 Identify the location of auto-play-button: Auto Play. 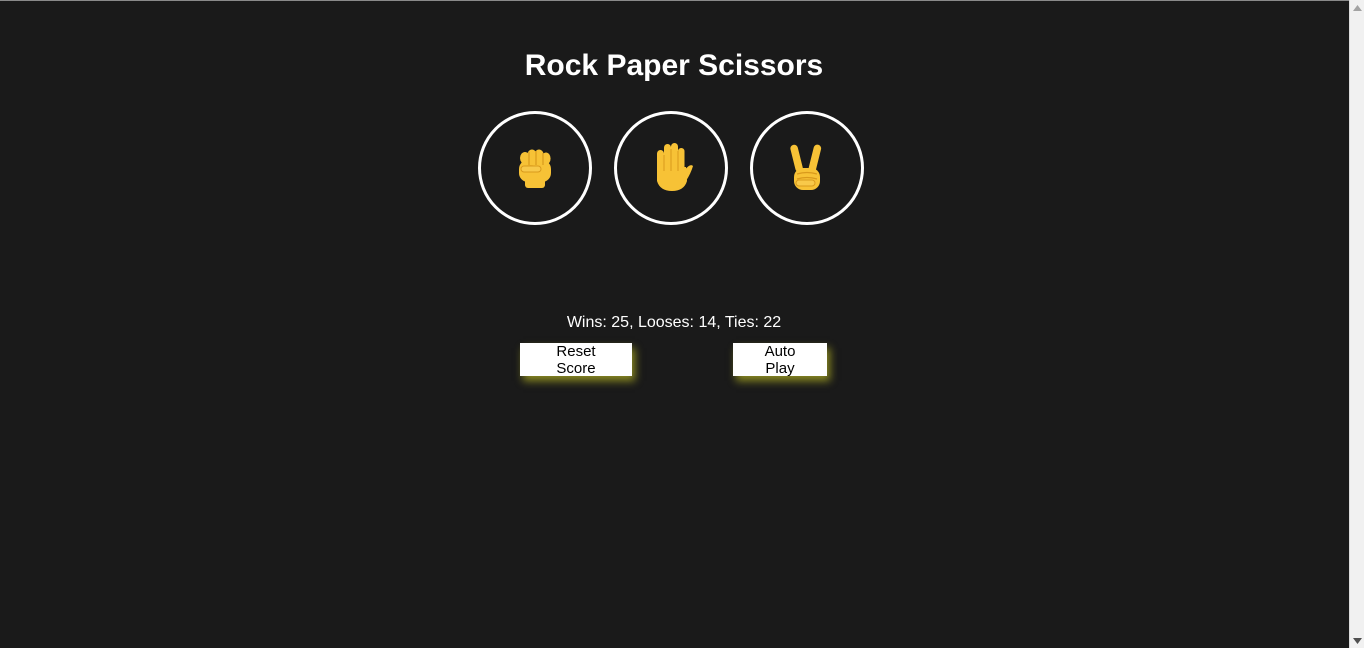
(780, 360).